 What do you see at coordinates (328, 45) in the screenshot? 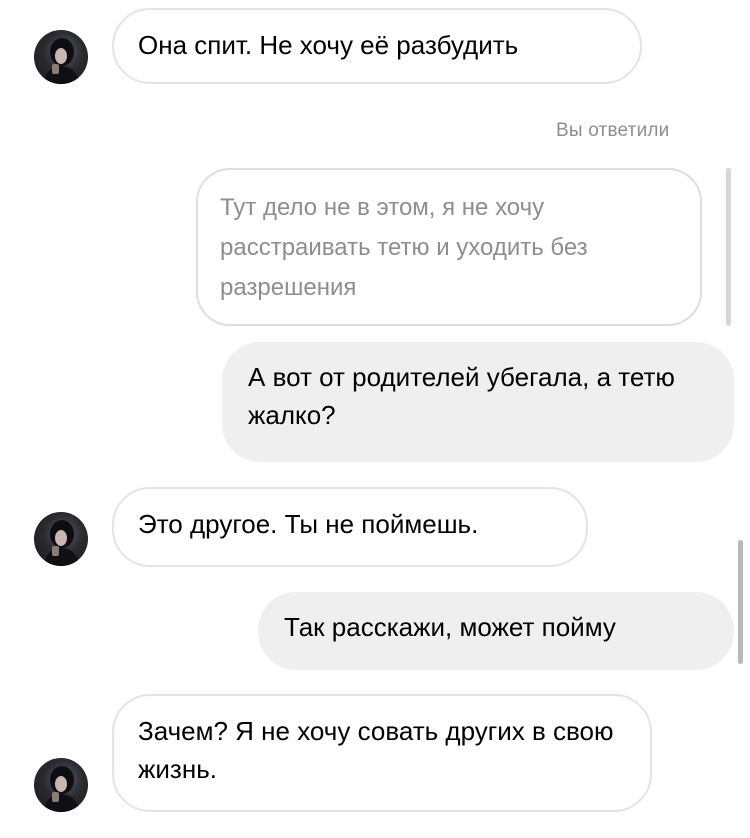
I see `message-text: Она спит. Не хочу её разбудить` at bounding box center [328, 45].